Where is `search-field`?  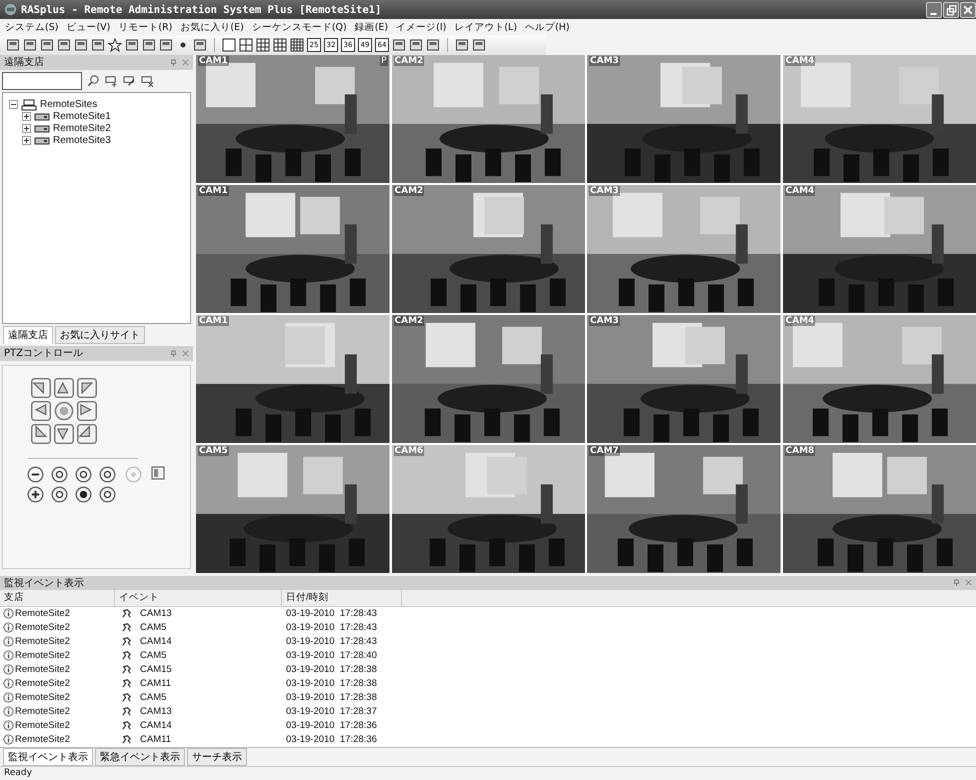 search-field is located at coordinates (42, 81).